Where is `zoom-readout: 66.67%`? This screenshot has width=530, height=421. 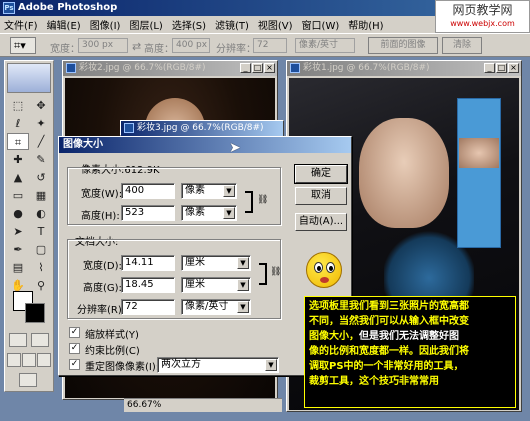 zoom-readout: 66.67% is located at coordinates (144, 405).